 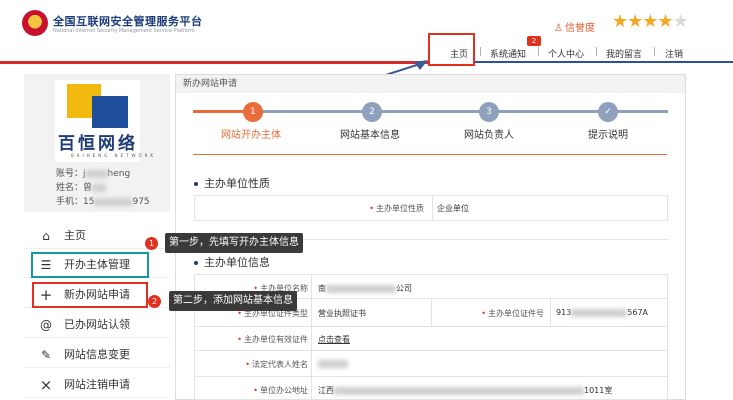 I want to click on phone-value: 15, so click(x=89, y=202).